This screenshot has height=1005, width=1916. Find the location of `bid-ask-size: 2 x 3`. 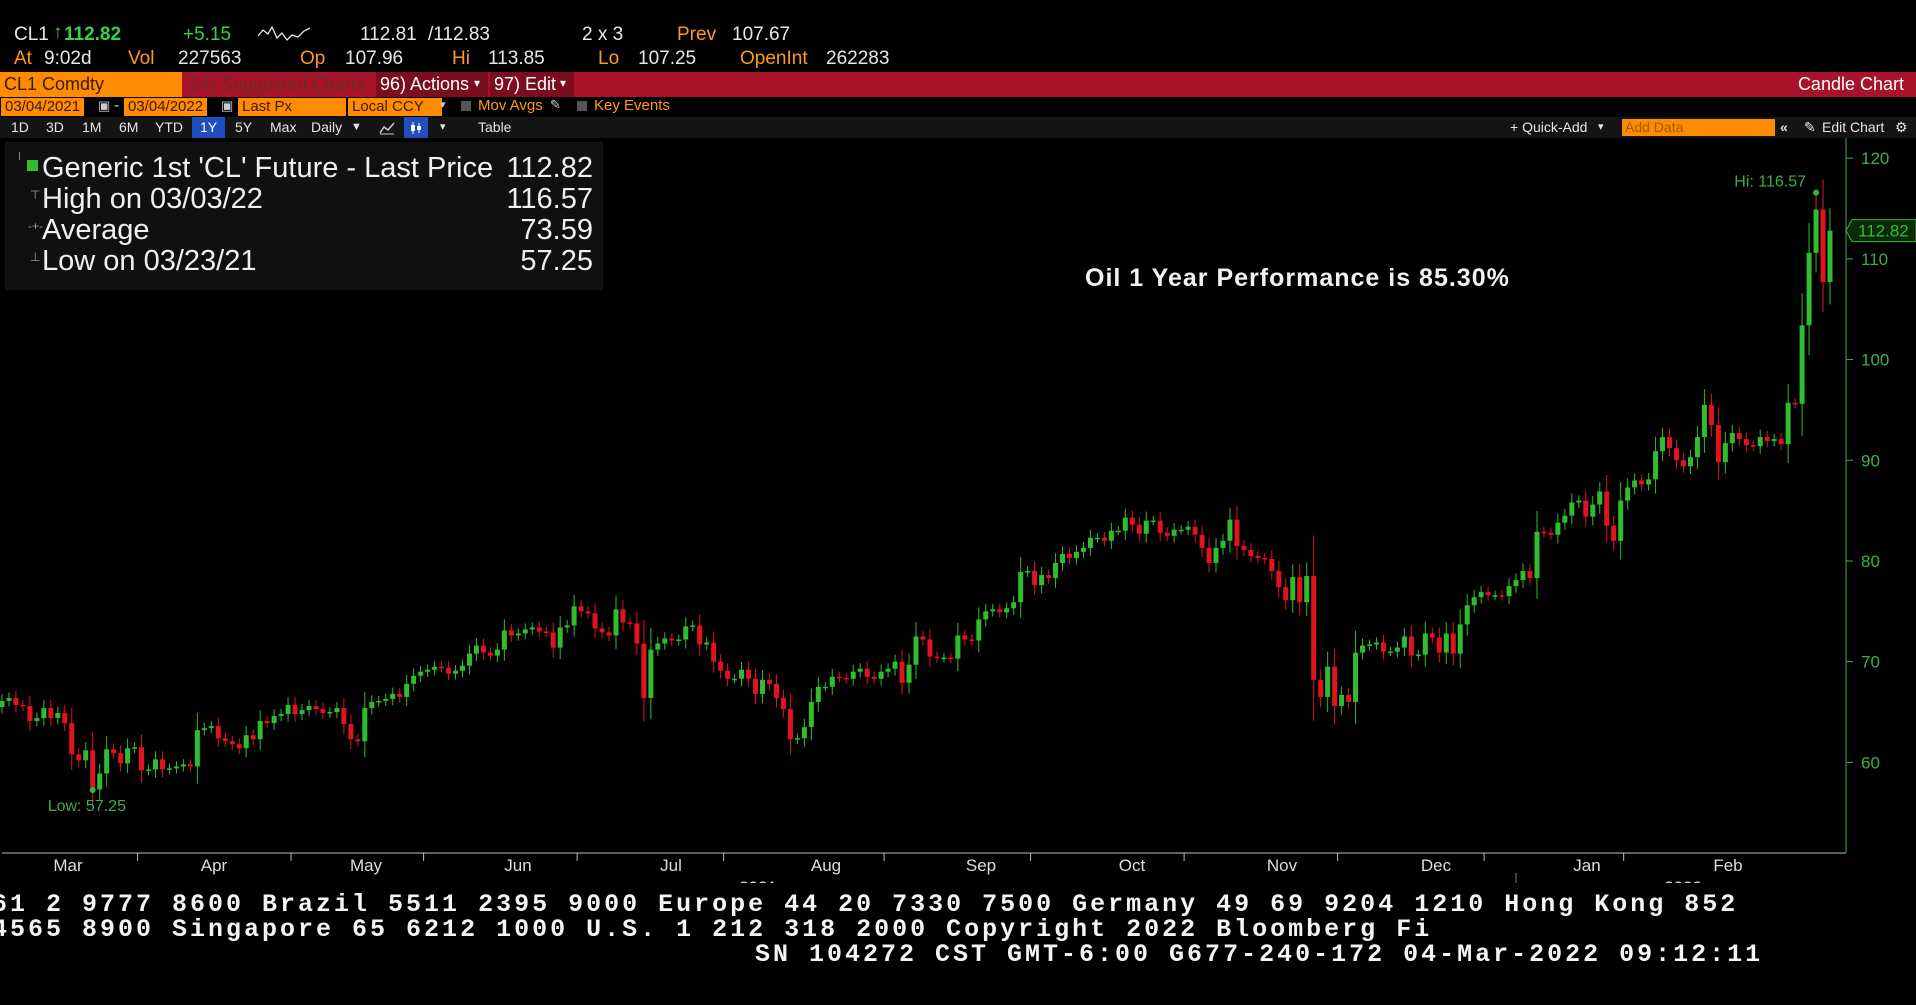

bid-ask-size: 2 x 3 is located at coordinates (603, 34).